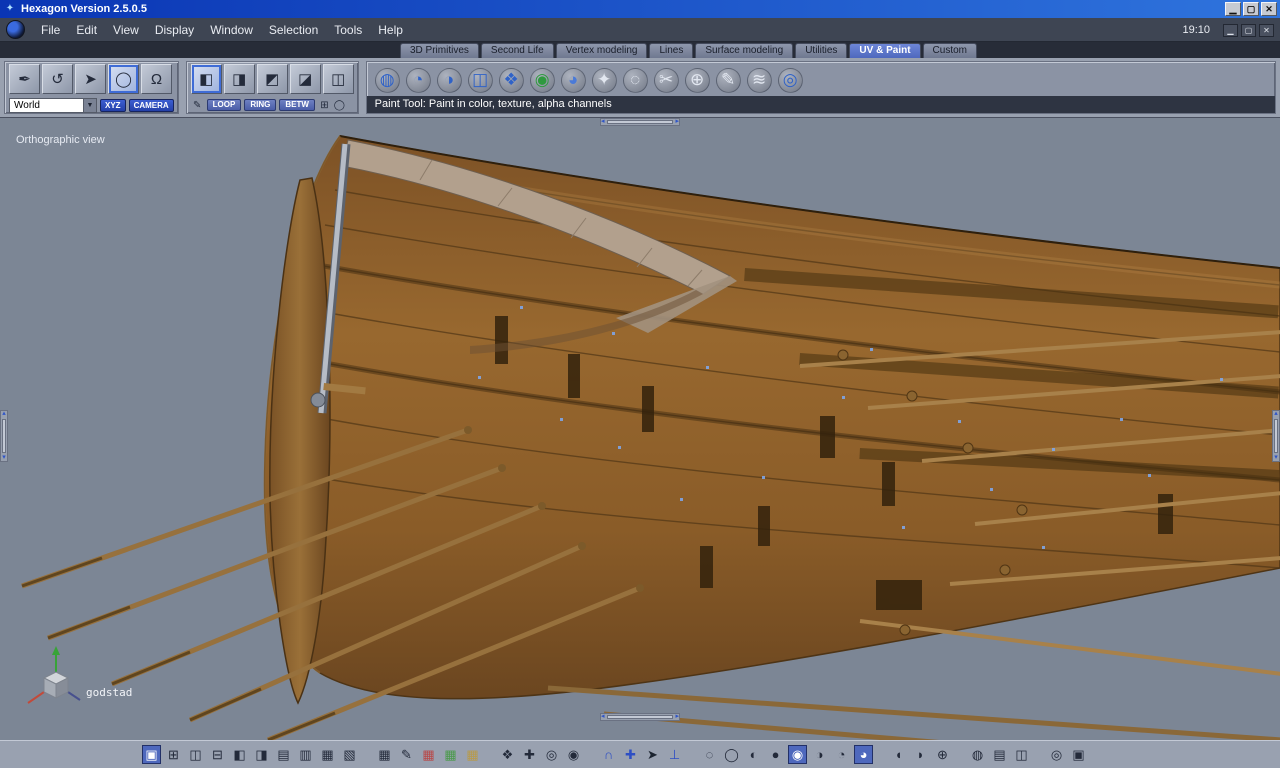 This screenshot has width=1280, height=768. Describe the element at coordinates (123, 79) in the screenshot. I see `circle-select-tool-icon: ◯` at that location.